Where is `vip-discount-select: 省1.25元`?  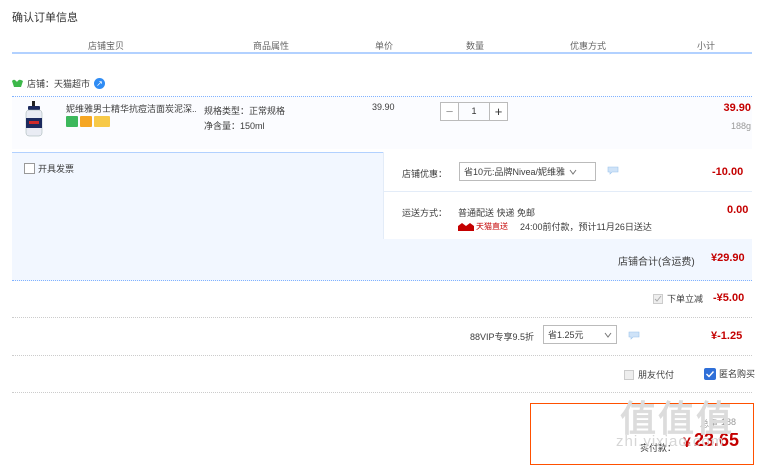 vip-discount-select: 省1.25元 is located at coordinates (580, 334).